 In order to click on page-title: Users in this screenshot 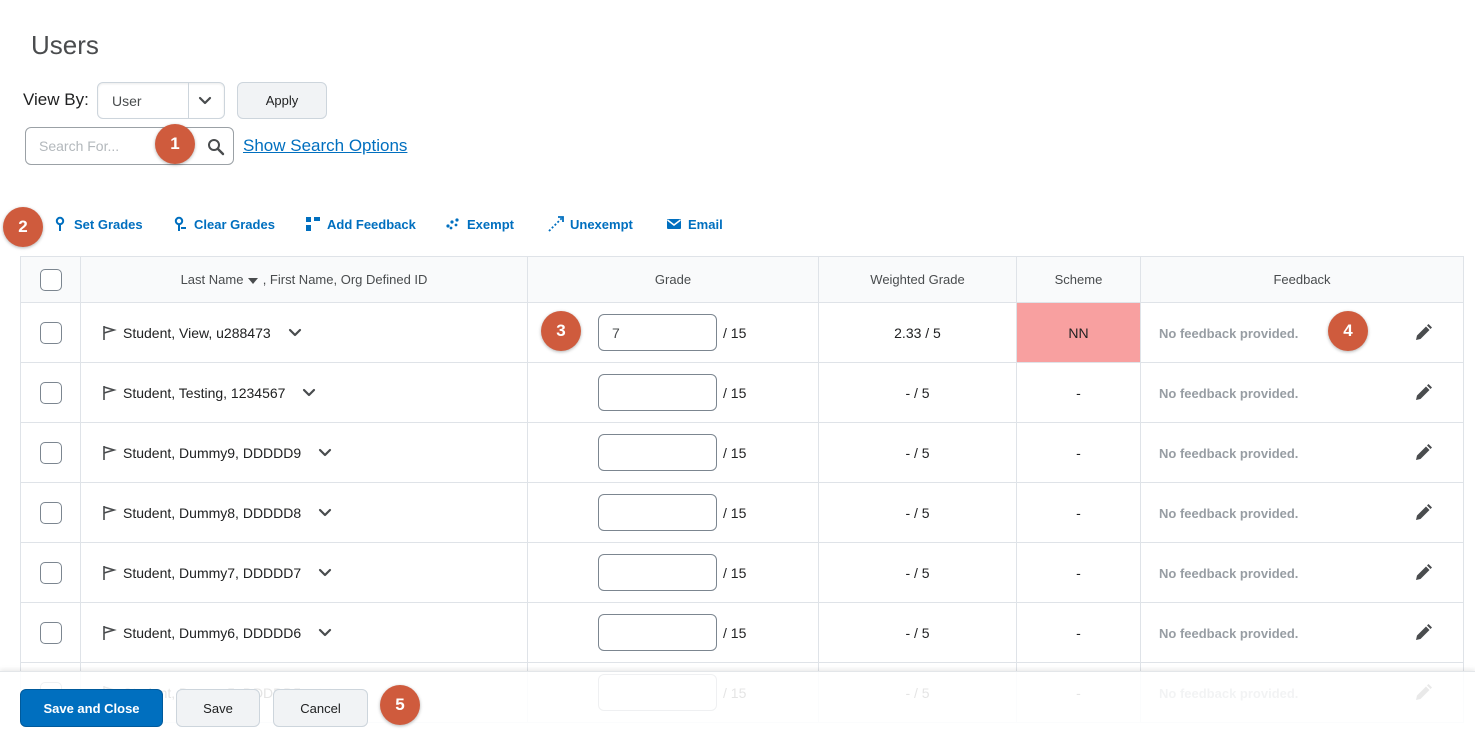, I will do `click(65, 45)`.